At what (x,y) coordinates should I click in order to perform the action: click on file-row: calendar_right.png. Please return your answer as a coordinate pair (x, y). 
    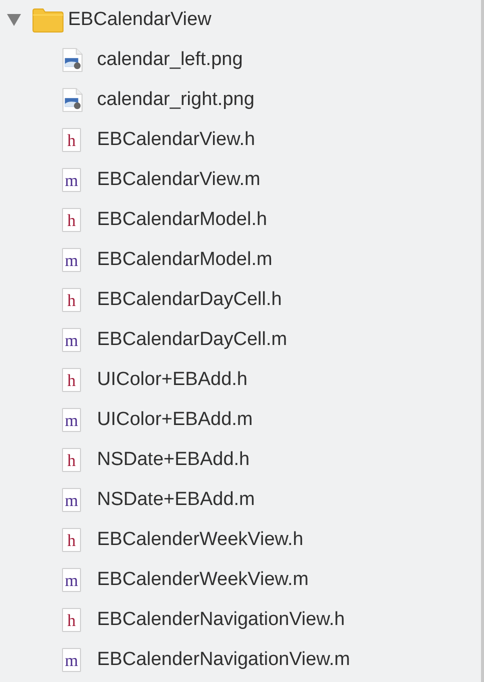
    Looking at the image, I should click on (240, 100).